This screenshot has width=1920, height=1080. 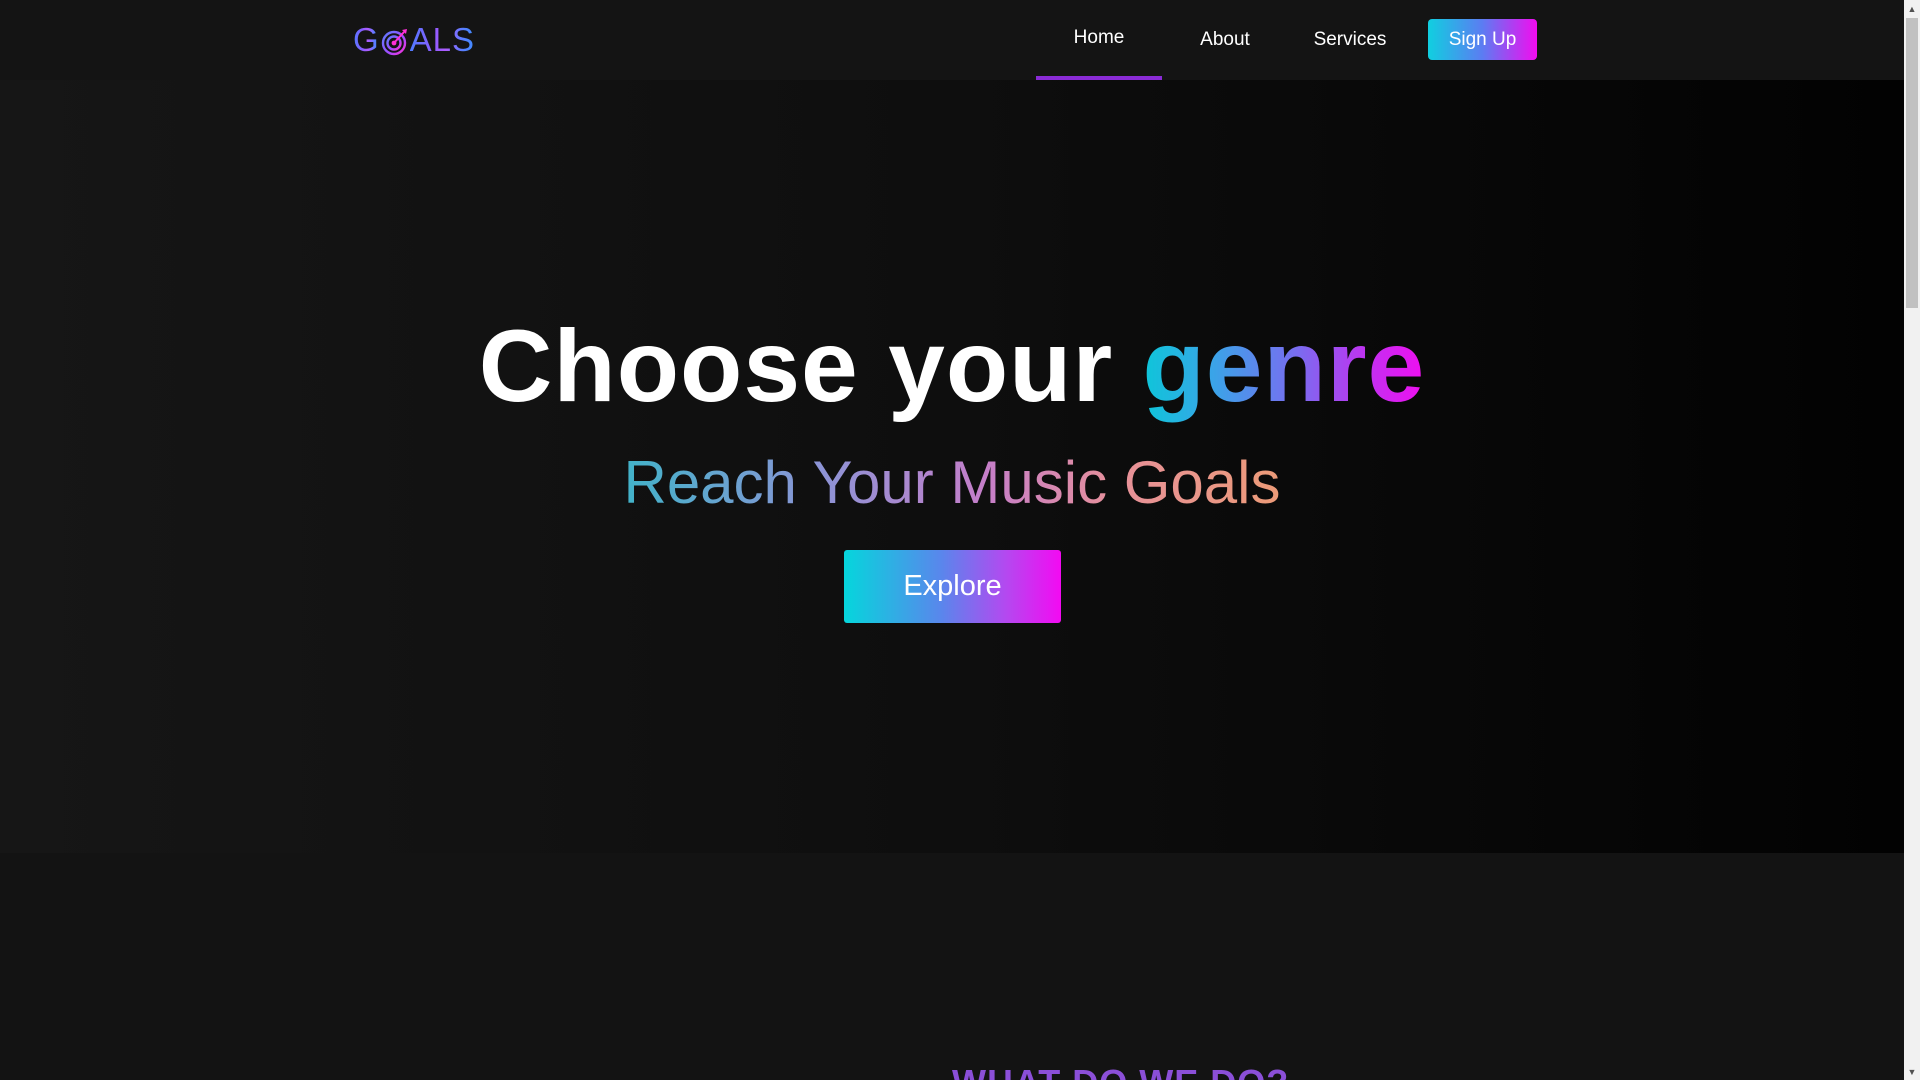 What do you see at coordinates (1120, 1071) in the screenshot?
I see `what-we-do-title: WHAT DO WE DO?` at bounding box center [1120, 1071].